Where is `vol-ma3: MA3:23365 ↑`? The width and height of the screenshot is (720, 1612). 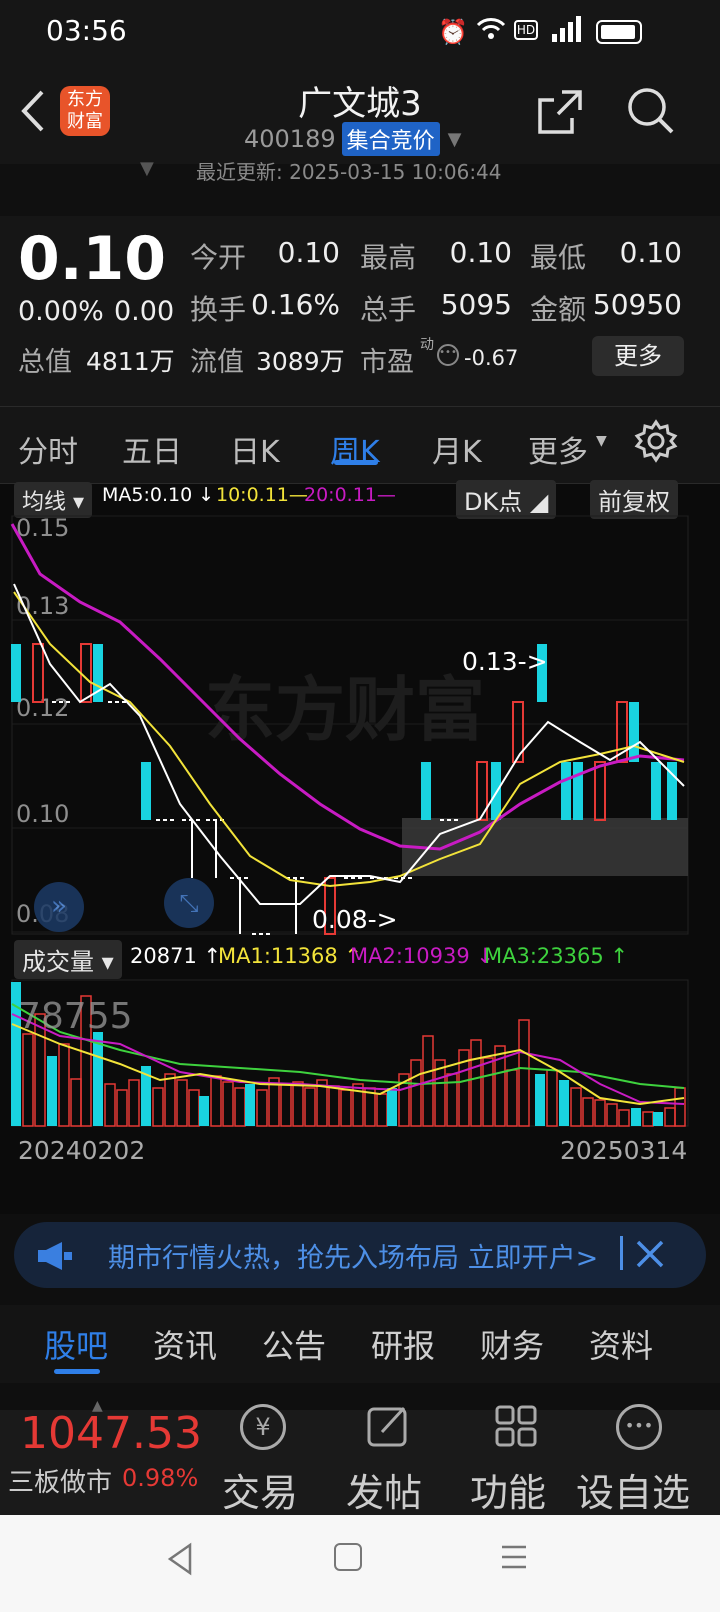
vol-ma3: MA3:23365 ↑ is located at coordinates (556, 956).